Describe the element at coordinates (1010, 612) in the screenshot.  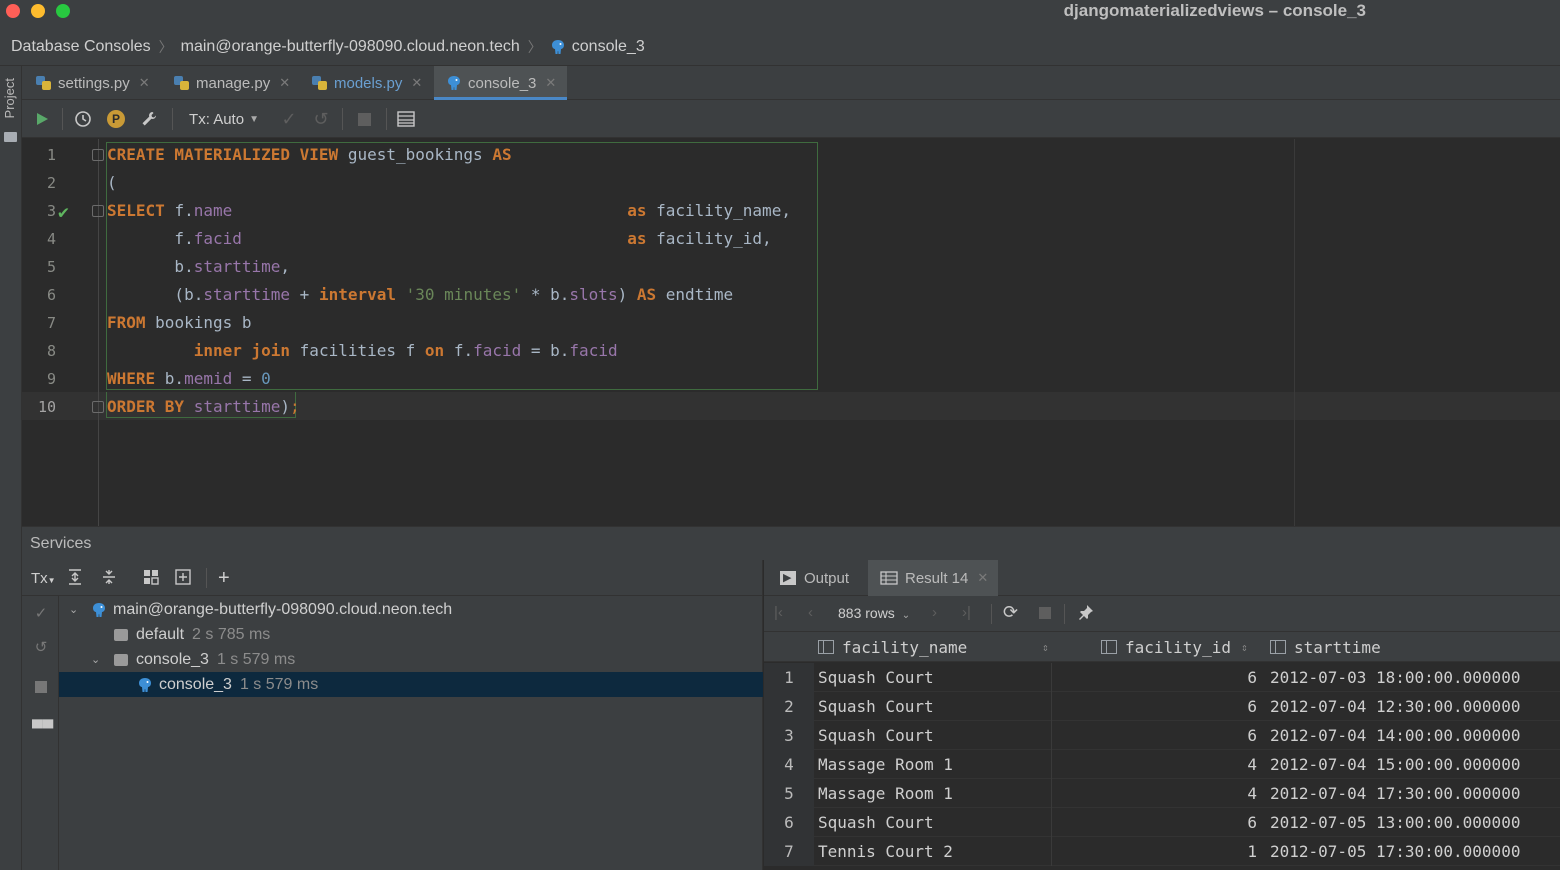
I see `refresh-button: ⟳` at that location.